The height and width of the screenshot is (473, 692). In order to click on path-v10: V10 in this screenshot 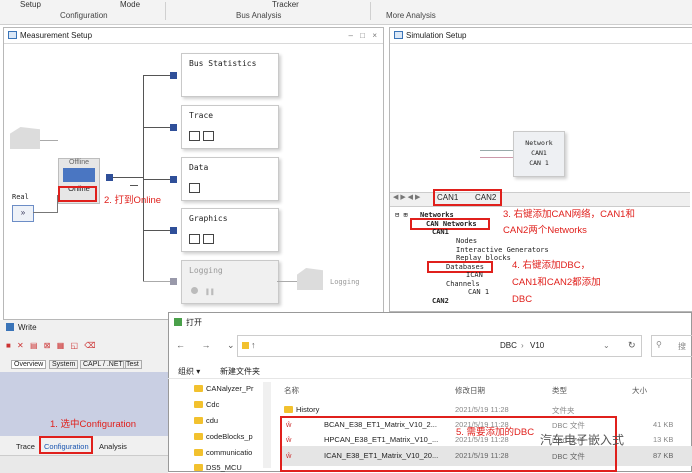, I will do `click(537, 345)`.